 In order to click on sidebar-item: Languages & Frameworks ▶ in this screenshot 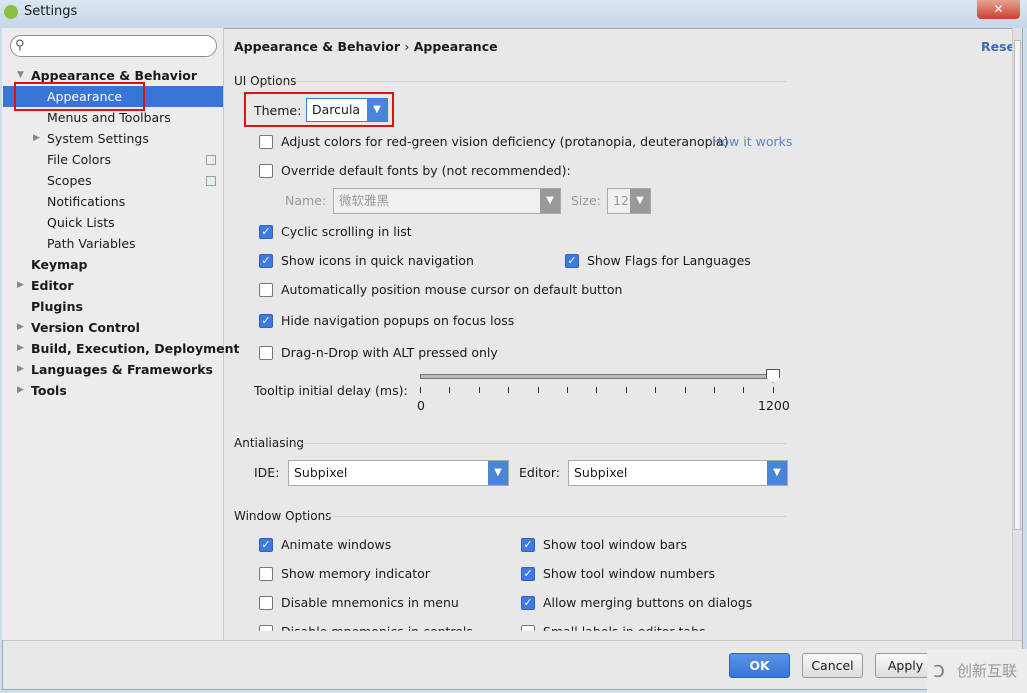, I will do `click(113, 369)`.